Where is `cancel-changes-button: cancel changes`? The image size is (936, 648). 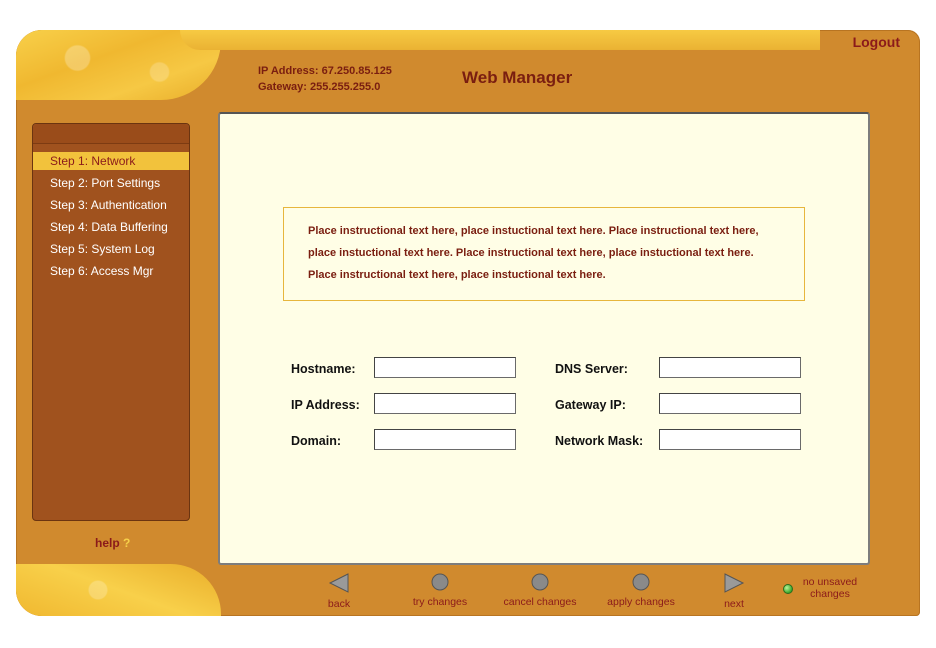
cancel-changes-button: cancel changes is located at coordinates (540, 590).